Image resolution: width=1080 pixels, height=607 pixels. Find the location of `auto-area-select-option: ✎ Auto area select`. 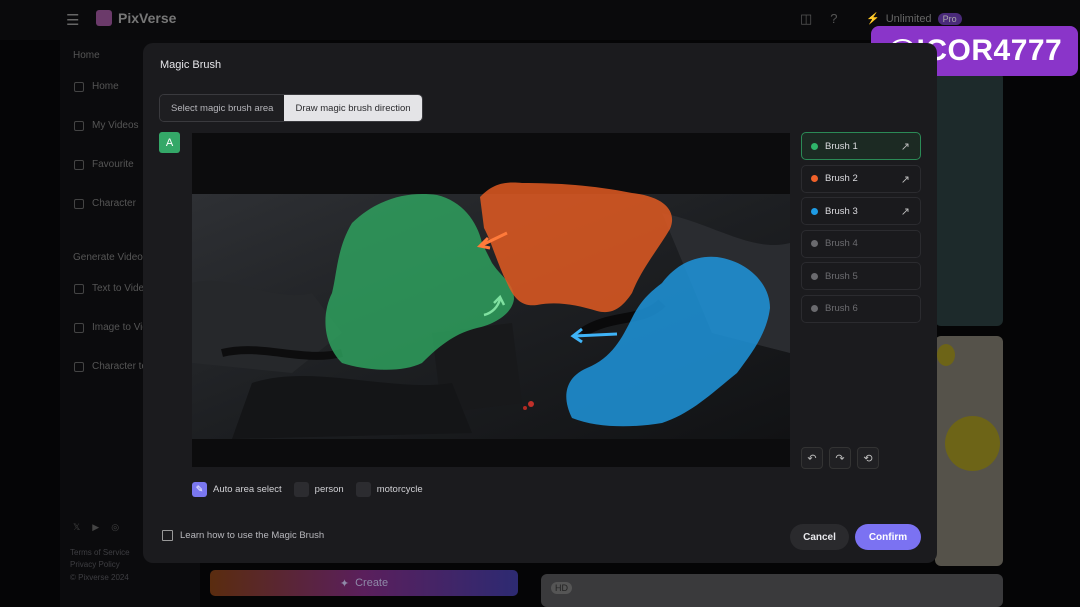

auto-area-select-option: ✎ Auto area select is located at coordinates (237, 489).